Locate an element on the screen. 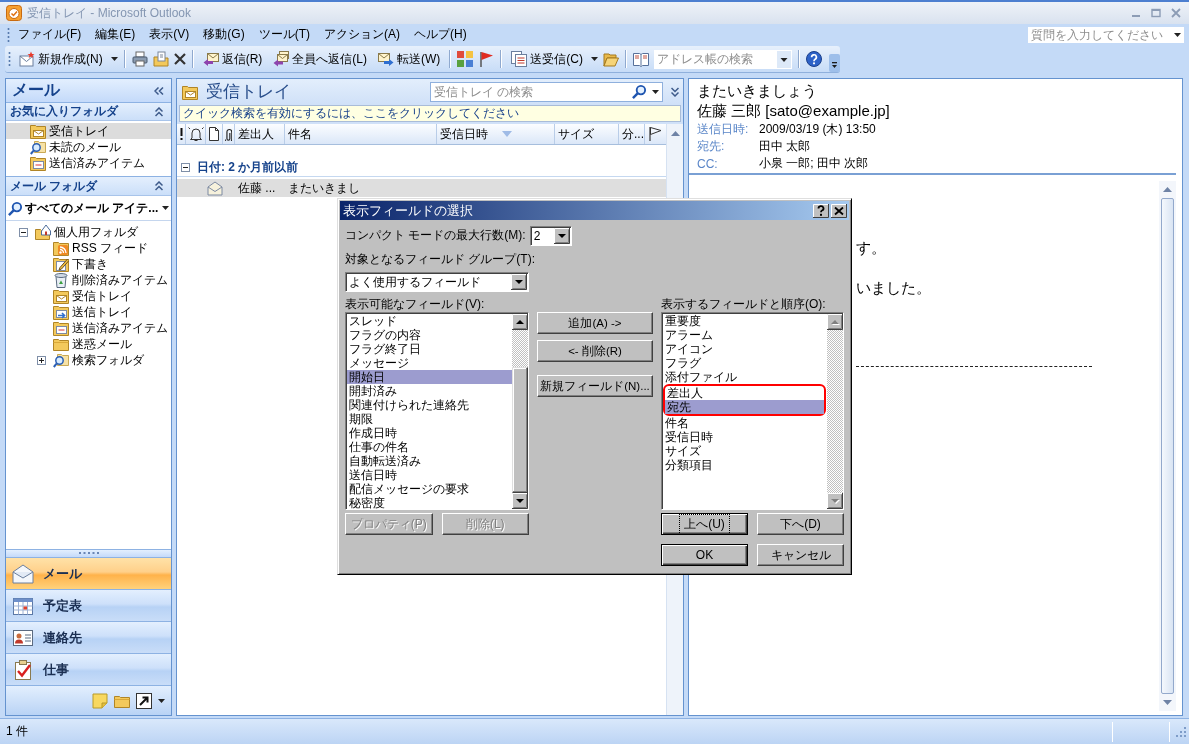  list-item: 配信メッセージの要求 is located at coordinates (429, 489).